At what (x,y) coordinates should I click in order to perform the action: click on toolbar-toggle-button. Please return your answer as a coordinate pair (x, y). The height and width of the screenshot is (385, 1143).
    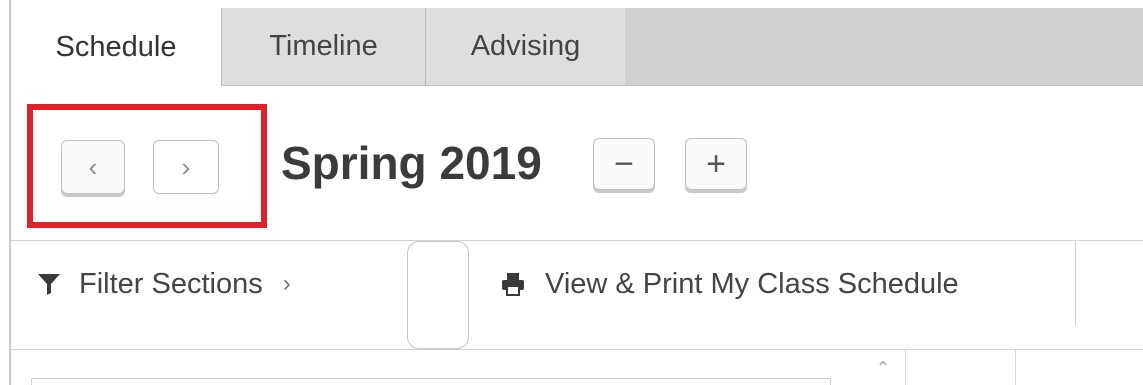
    Looking at the image, I should click on (438, 295).